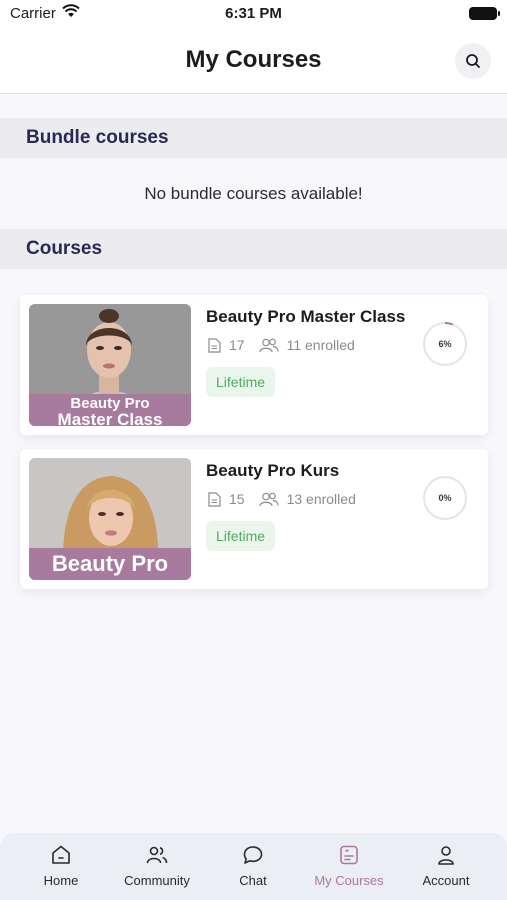 The width and height of the screenshot is (507, 900). I want to click on tab-community: Community, so click(157, 865).